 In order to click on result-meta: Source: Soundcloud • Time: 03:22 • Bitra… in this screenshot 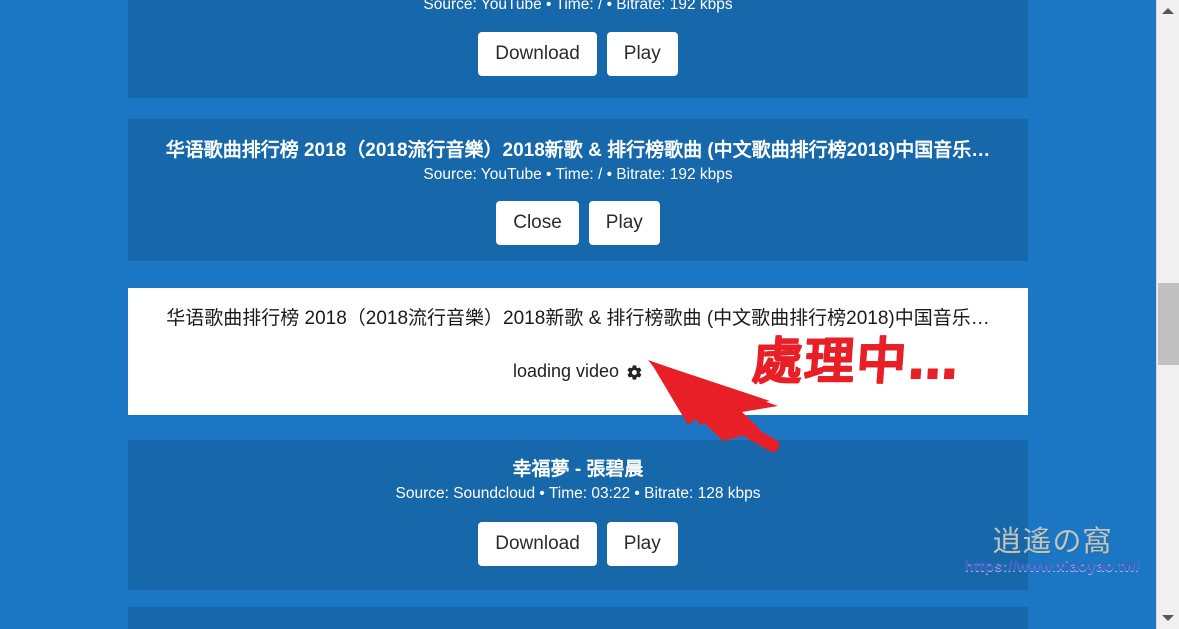, I will do `click(578, 493)`.